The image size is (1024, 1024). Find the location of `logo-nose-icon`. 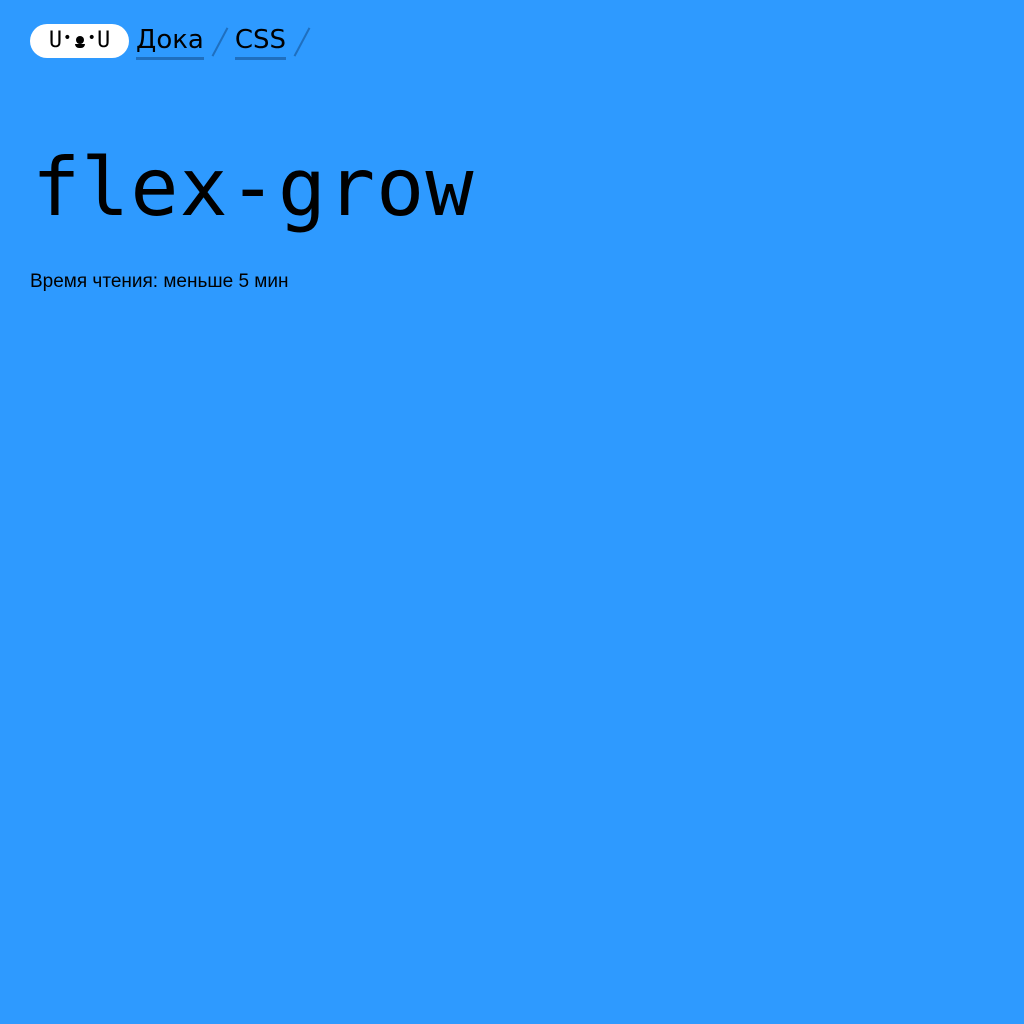

logo-nose-icon is located at coordinates (79, 43).